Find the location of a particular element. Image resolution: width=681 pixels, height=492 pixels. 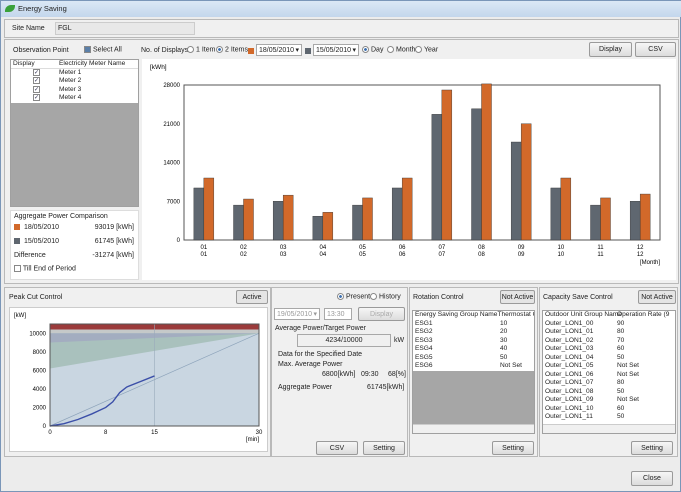

table-row: Outer_LON1_06 Not Set is located at coordinates (609, 375).